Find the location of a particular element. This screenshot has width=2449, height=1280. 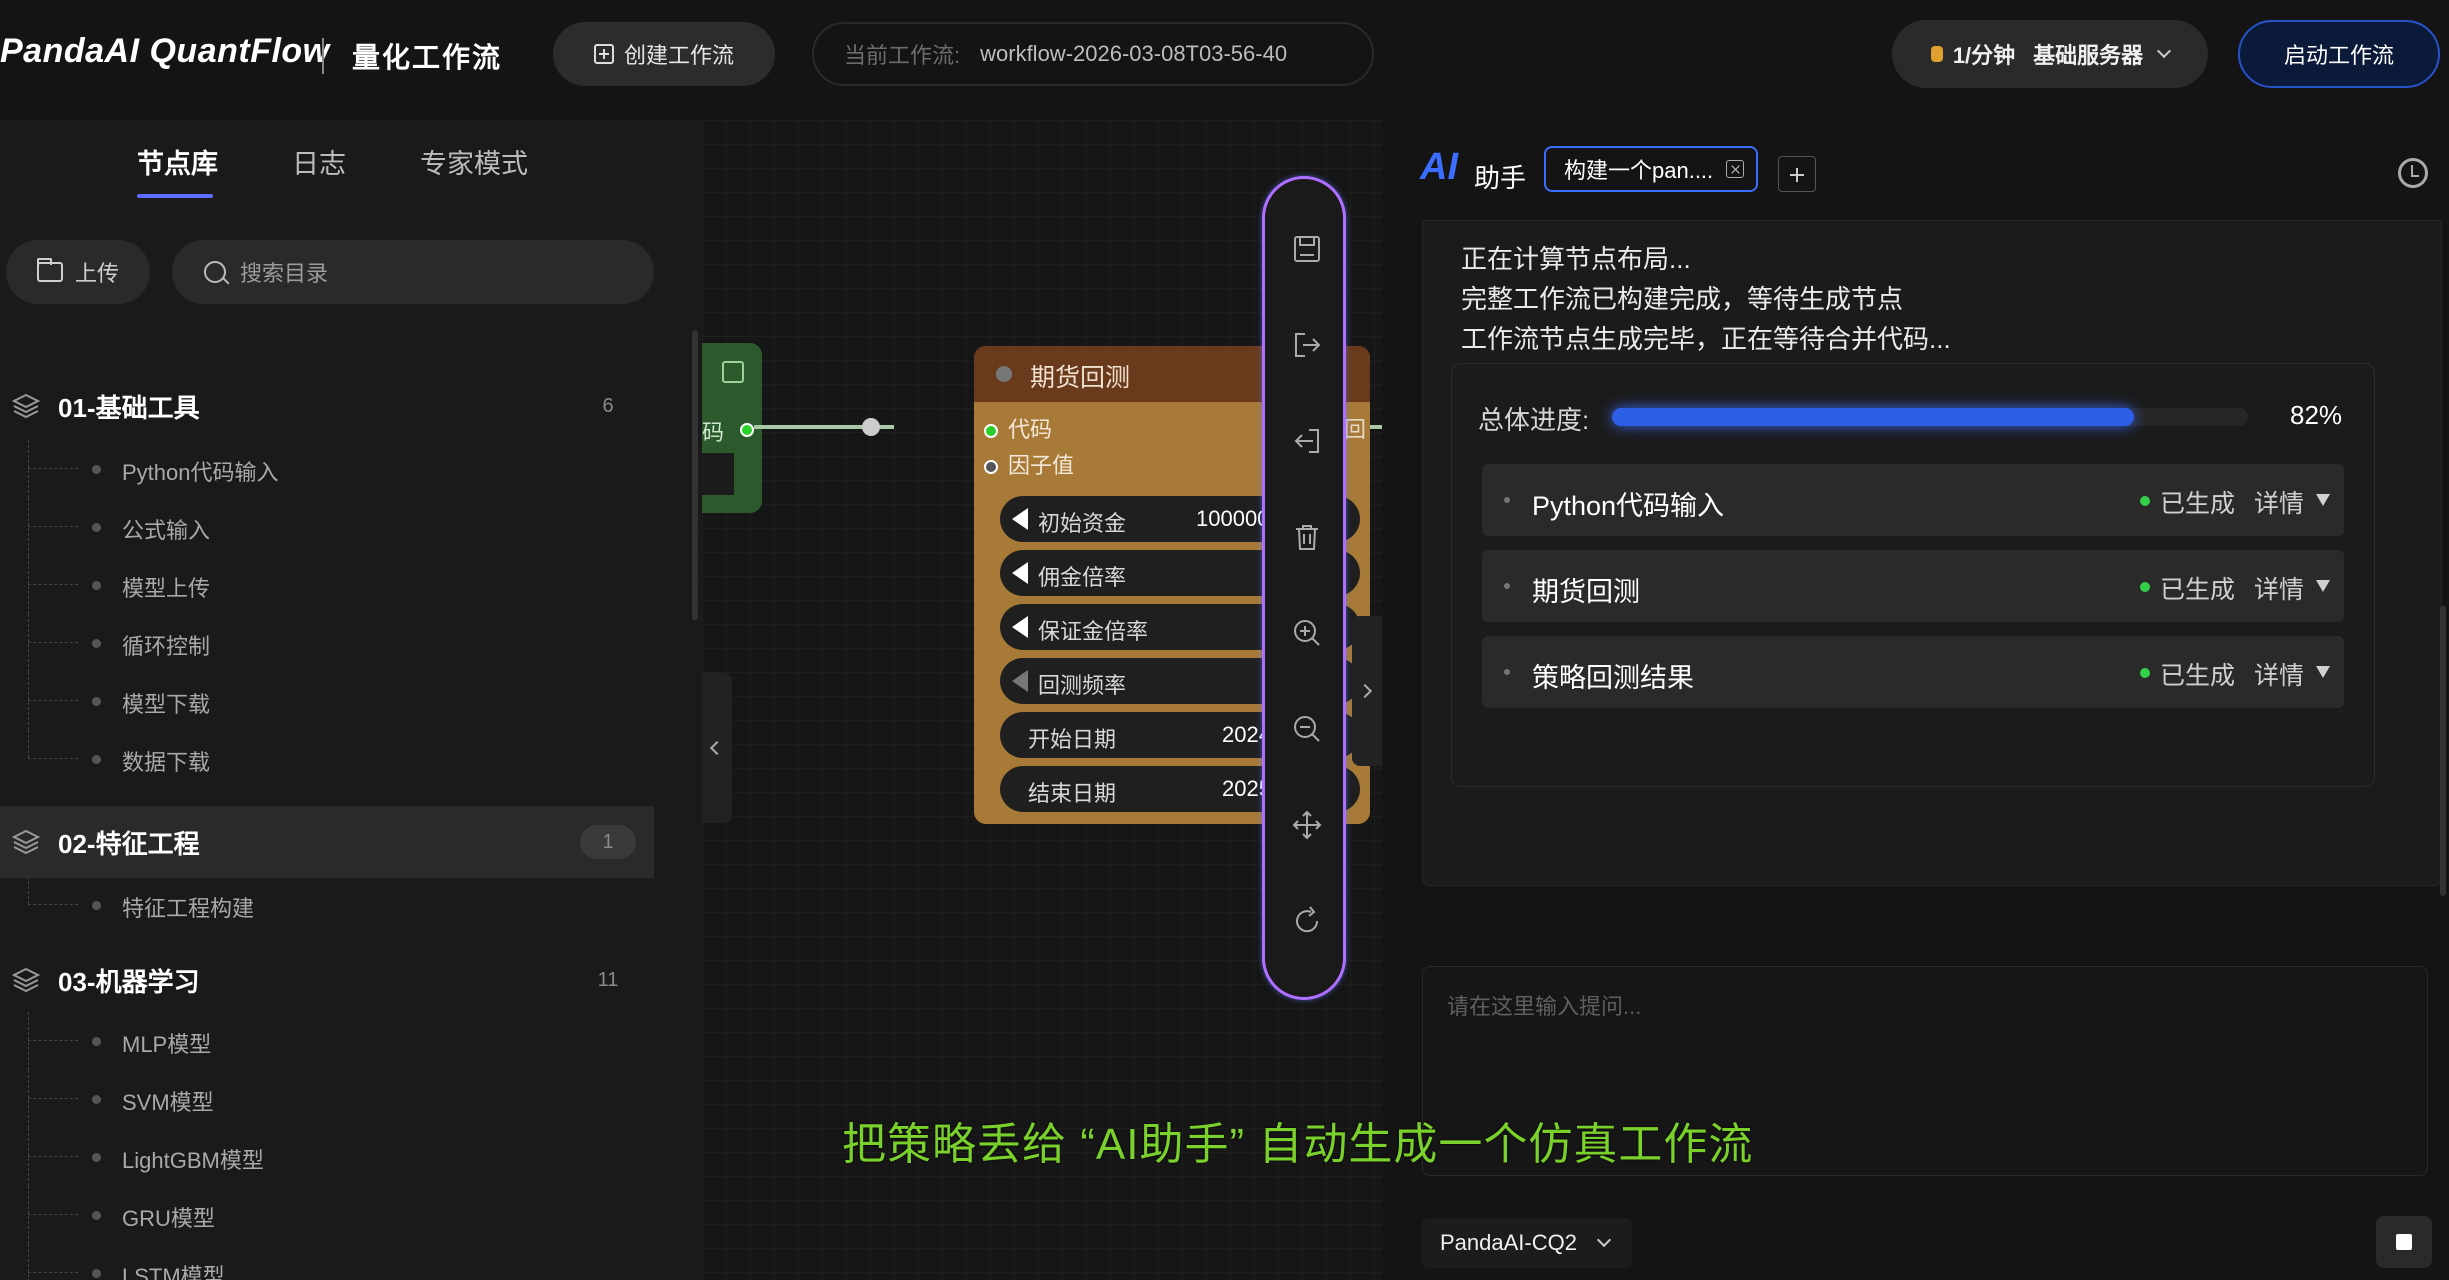

collapse-sidebar-button is located at coordinates (717, 748).